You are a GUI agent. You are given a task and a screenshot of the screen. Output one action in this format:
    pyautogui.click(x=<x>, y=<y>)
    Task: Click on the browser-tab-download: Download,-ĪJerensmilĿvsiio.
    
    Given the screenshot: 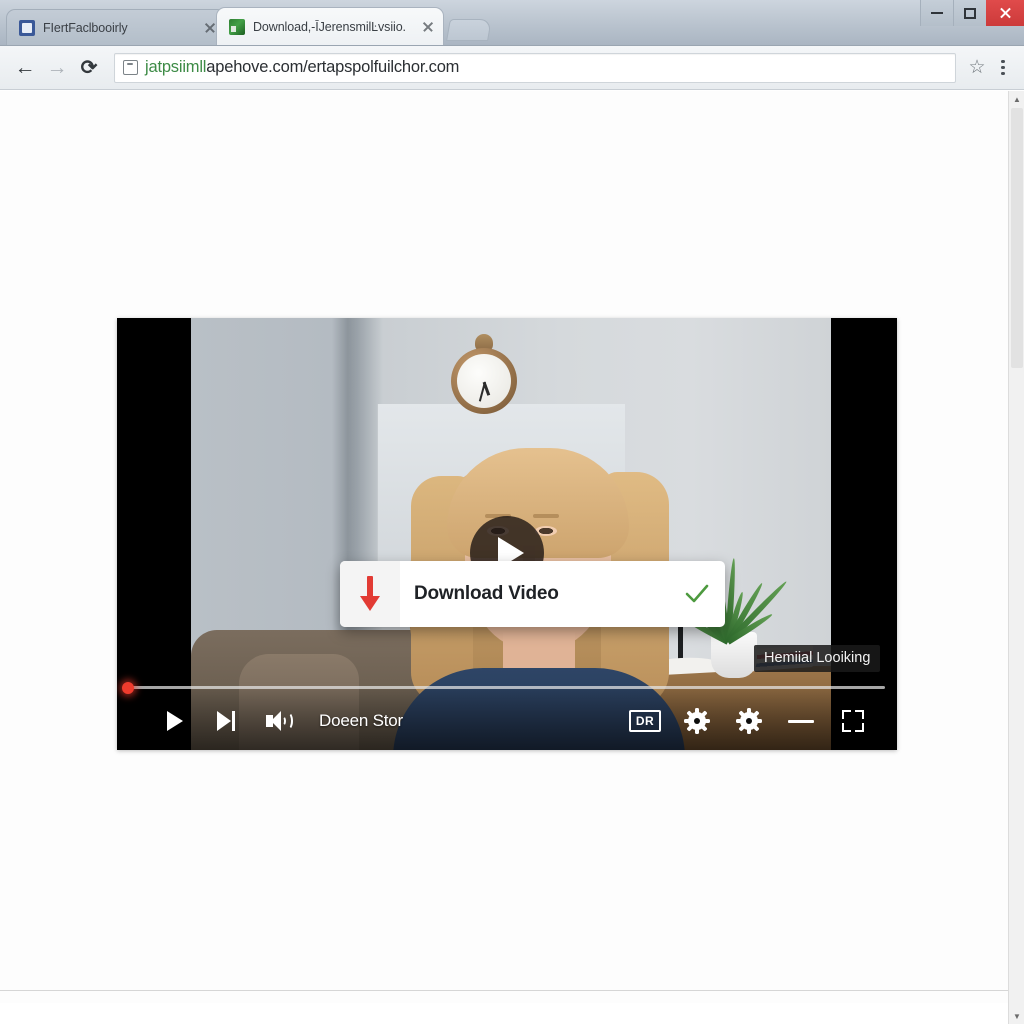 What is the action you would take?
    pyautogui.click(x=330, y=26)
    